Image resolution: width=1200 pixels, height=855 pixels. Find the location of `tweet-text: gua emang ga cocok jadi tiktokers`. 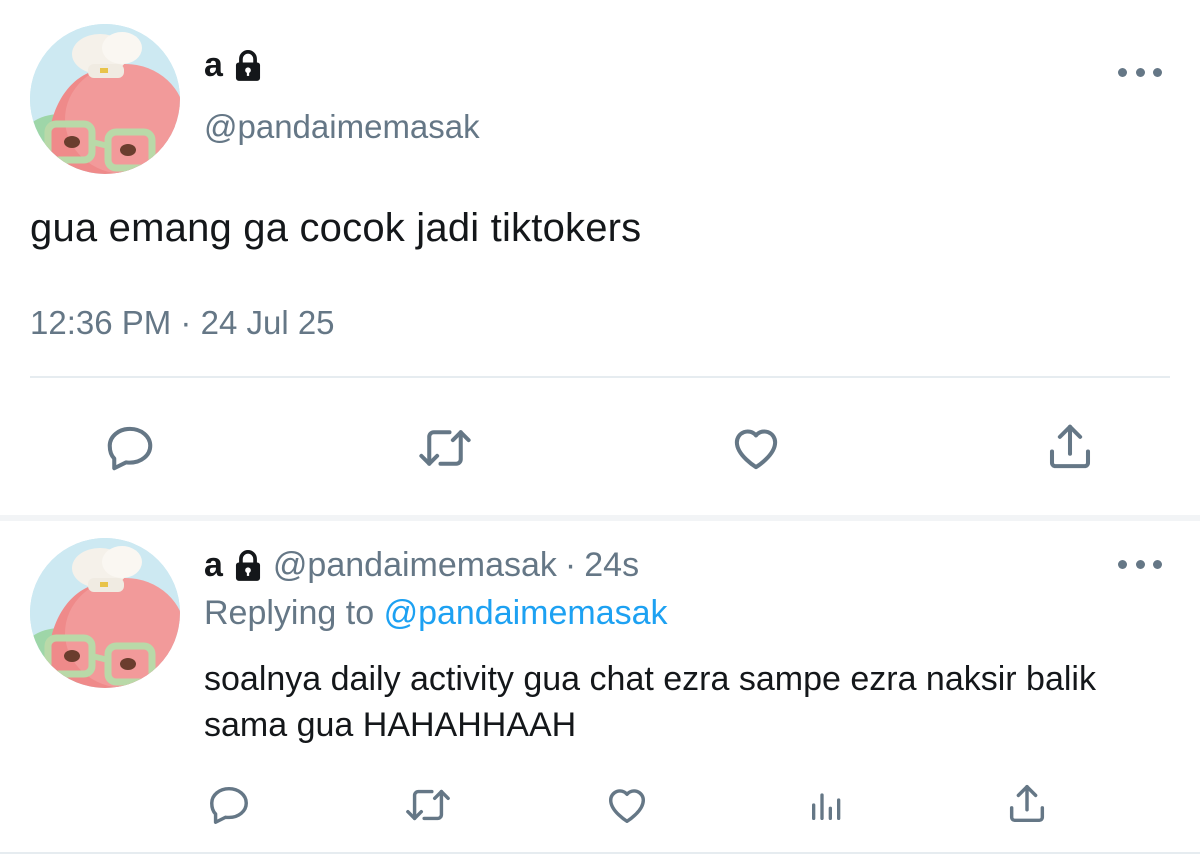

tweet-text: gua emang ga cocok jadi tiktokers is located at coordinates (336, 228).